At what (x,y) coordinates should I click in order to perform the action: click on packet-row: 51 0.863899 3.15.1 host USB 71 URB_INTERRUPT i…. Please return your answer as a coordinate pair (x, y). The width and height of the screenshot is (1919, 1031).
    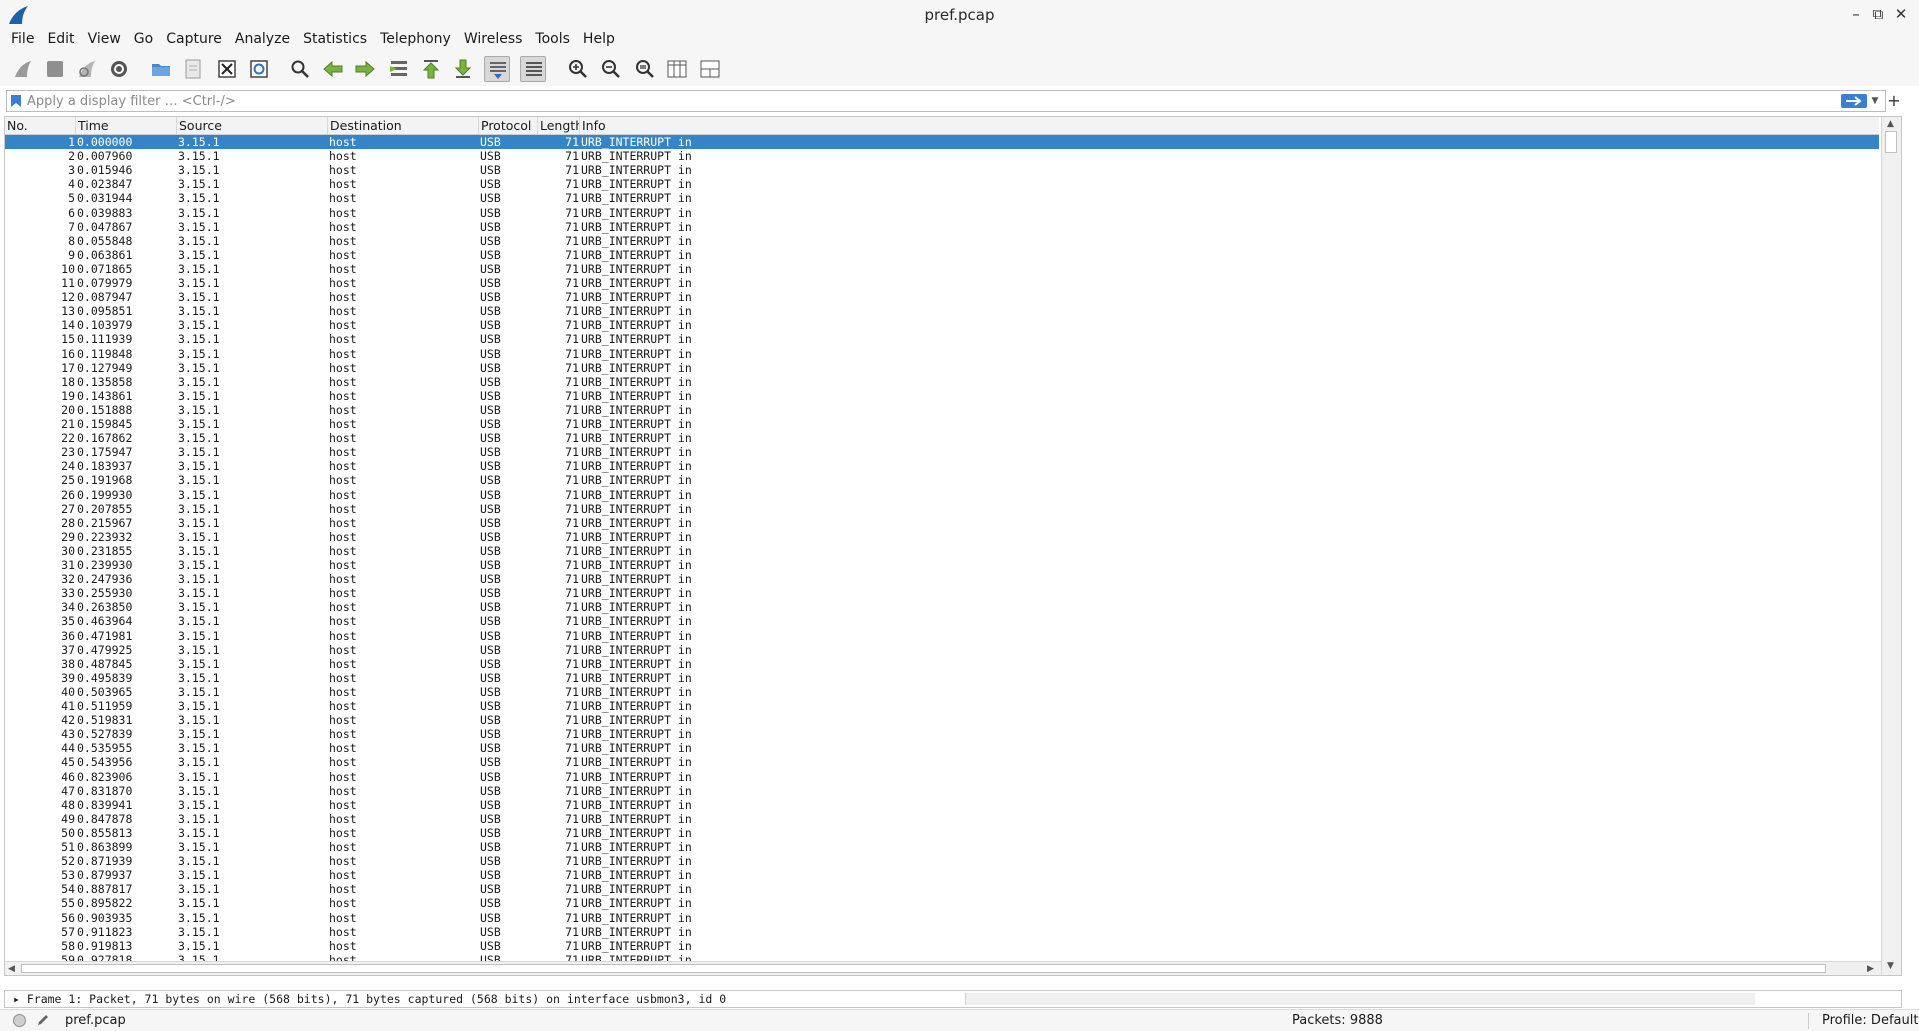
    Looking at the image, I should click on (942, 847).